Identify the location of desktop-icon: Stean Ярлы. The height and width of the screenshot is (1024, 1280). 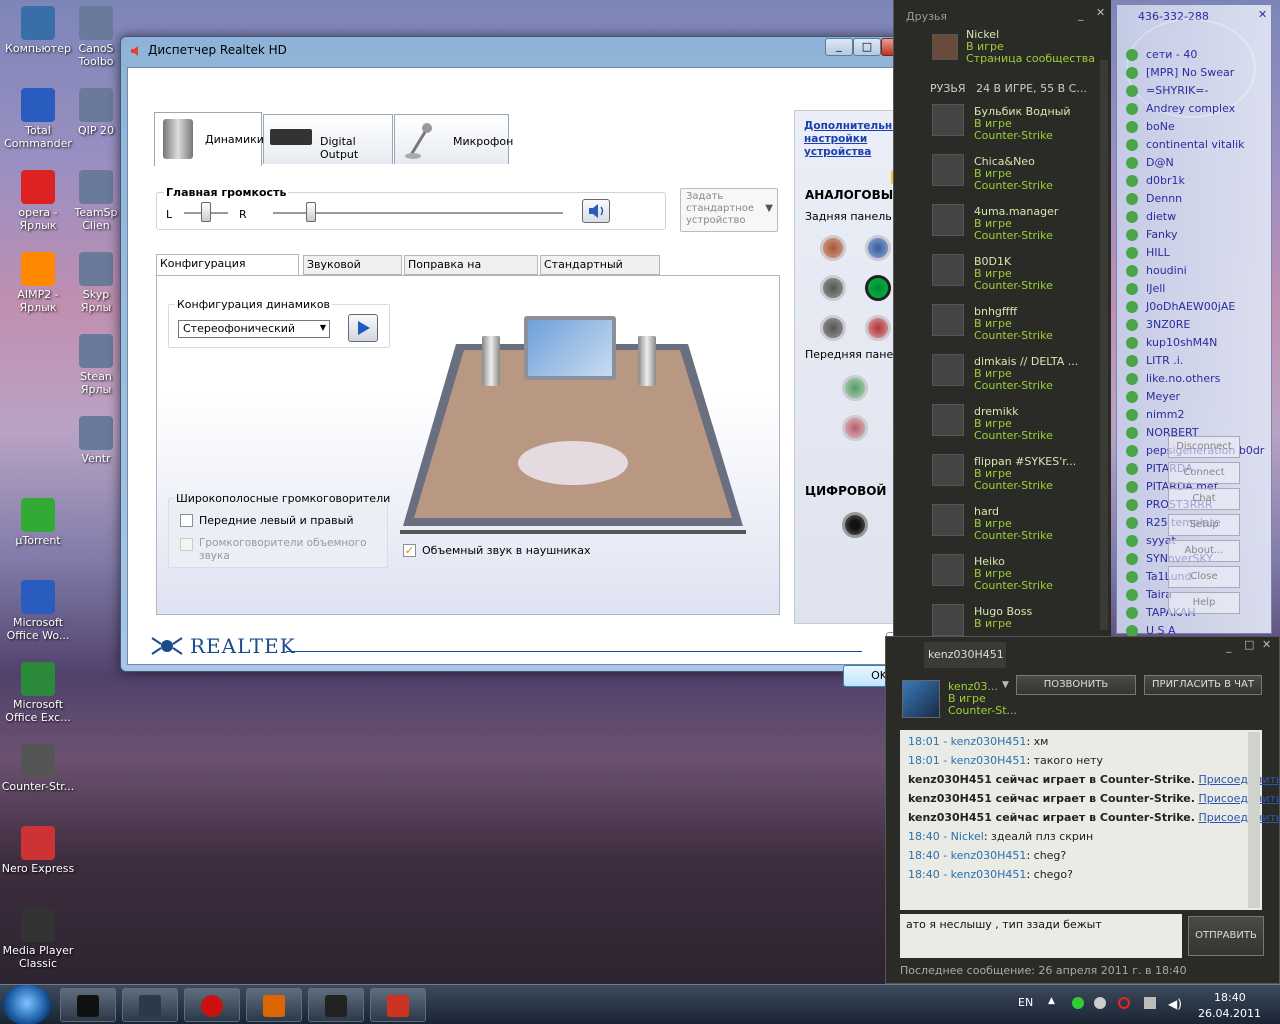
(96, 365).